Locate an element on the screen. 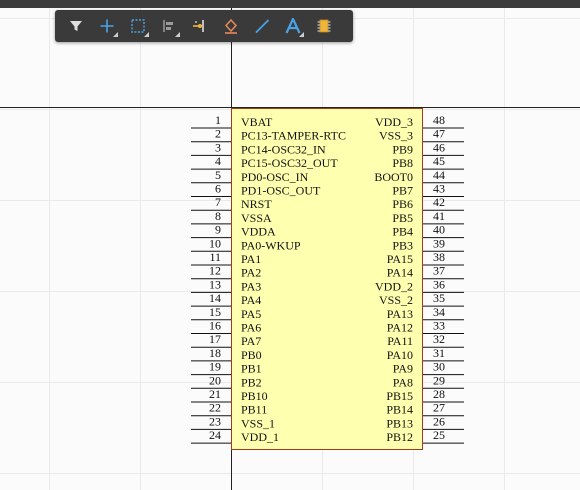  filter-icon is located at coordinates (75, 26).